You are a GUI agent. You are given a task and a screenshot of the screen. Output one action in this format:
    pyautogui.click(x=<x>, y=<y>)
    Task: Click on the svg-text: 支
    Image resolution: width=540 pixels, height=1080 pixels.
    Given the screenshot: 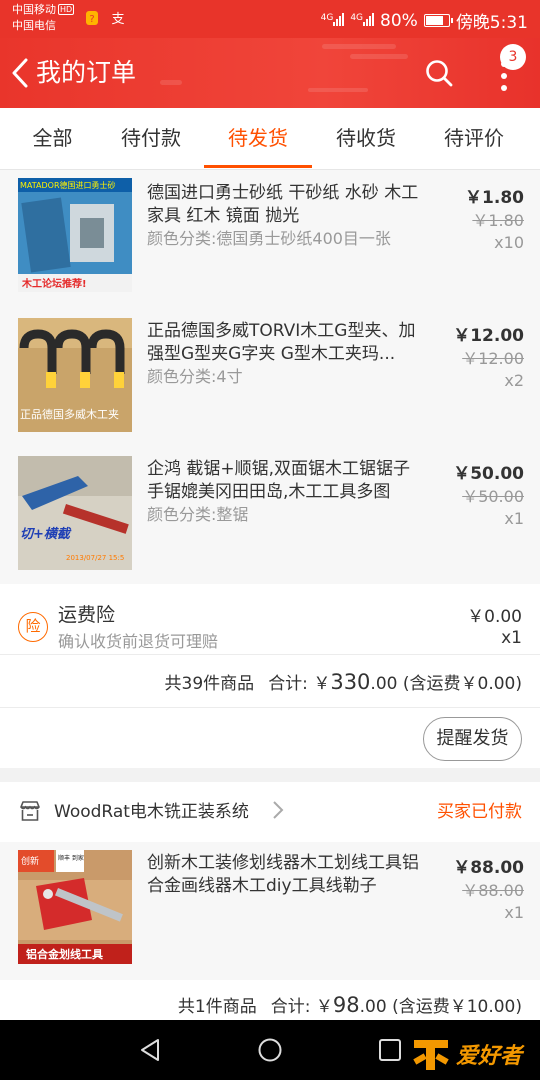 What is the action you would take?
    pyautogui.click(x=118, y=19)
    